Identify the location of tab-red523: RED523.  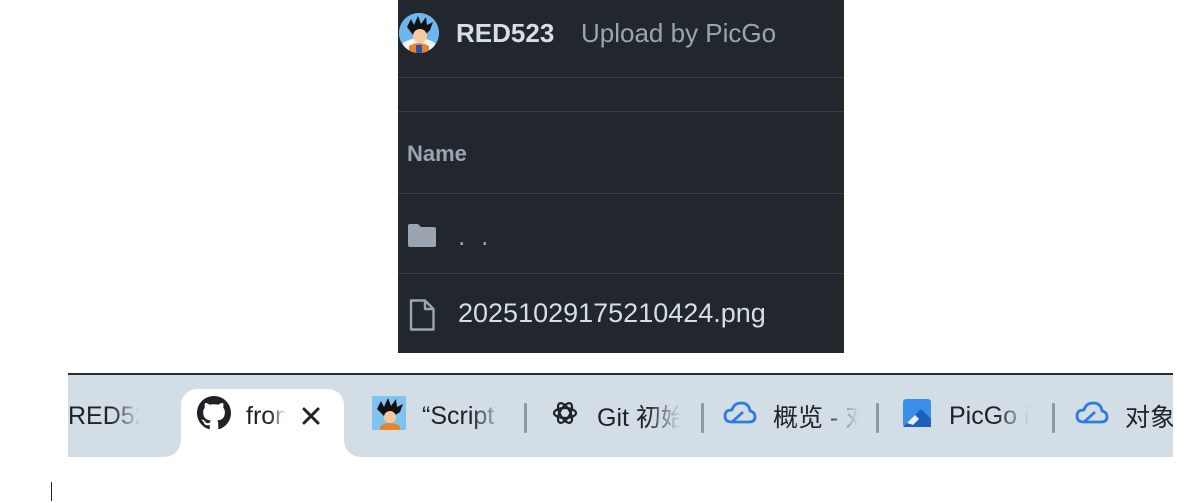
(104, 416).